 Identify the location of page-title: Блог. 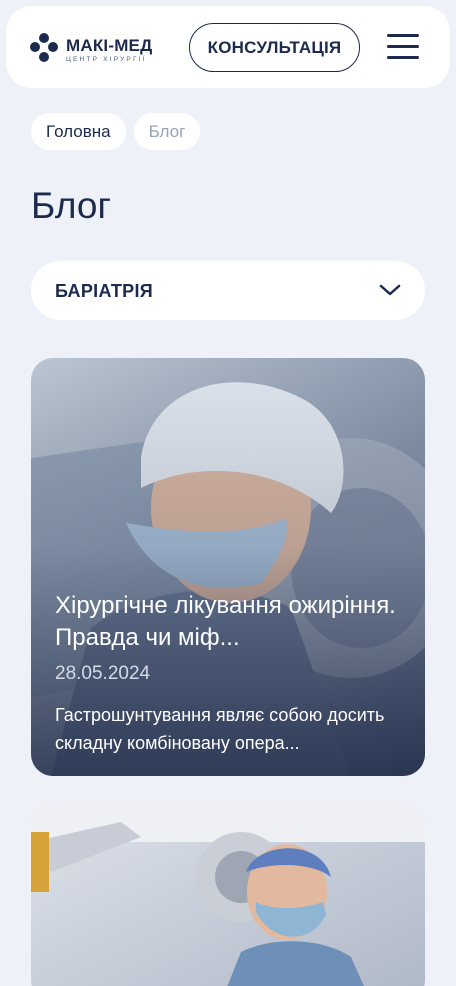
(71, 205).